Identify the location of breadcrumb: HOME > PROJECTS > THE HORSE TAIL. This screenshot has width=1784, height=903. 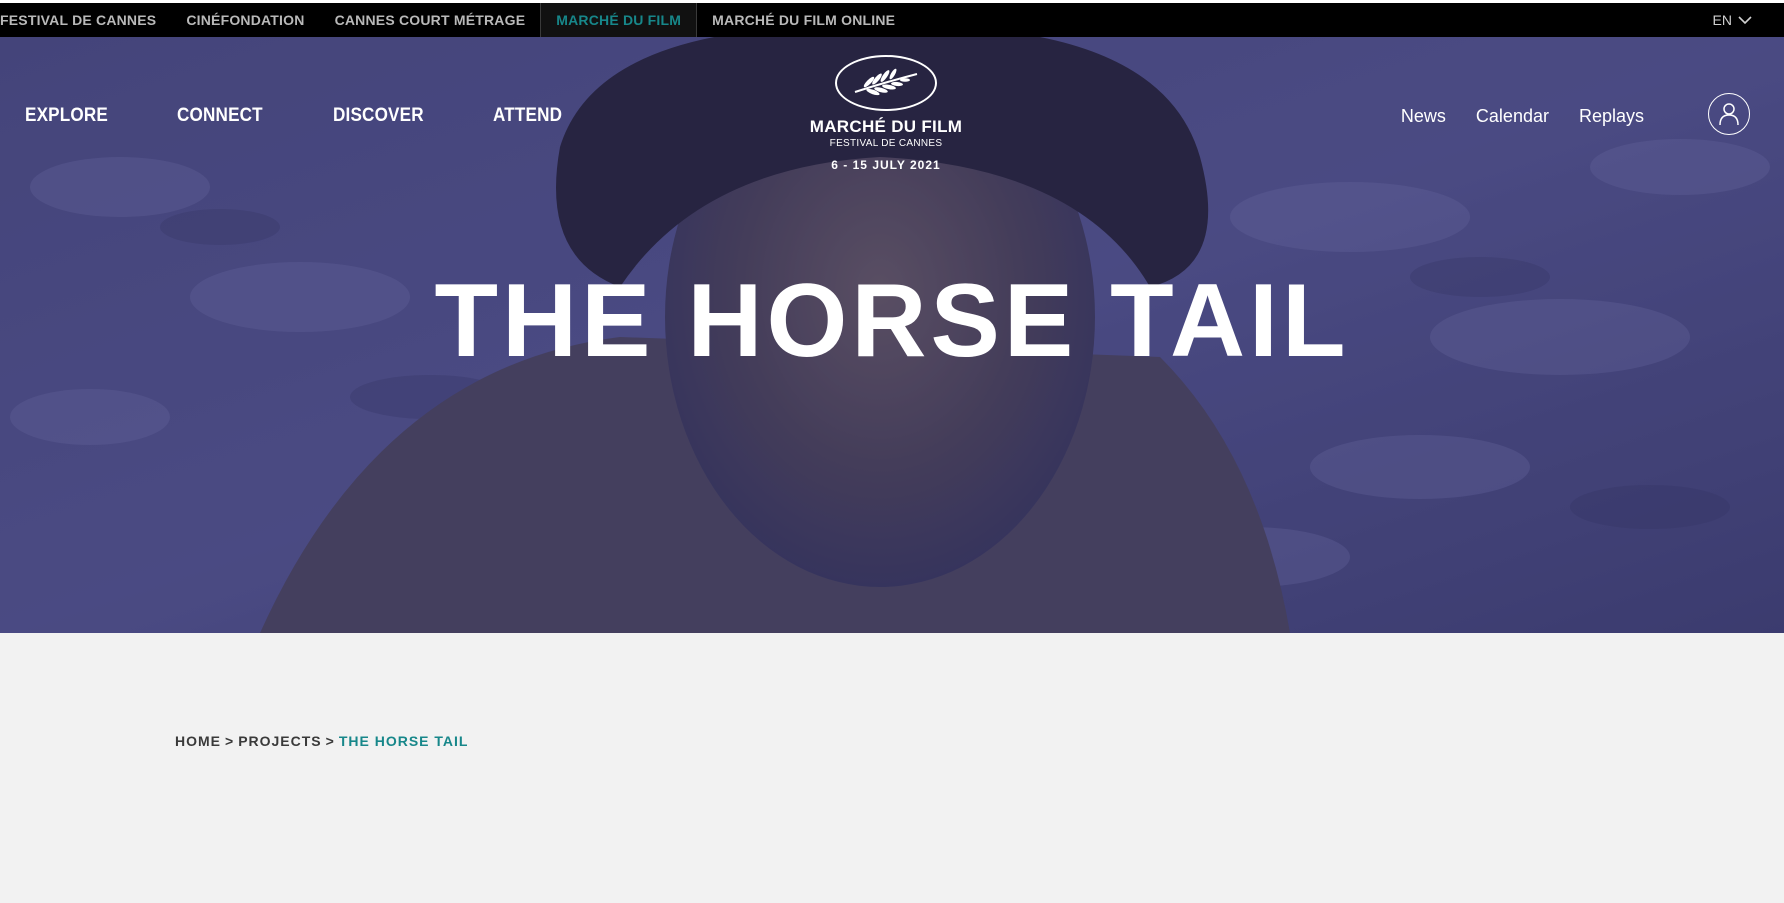
(321, 741).